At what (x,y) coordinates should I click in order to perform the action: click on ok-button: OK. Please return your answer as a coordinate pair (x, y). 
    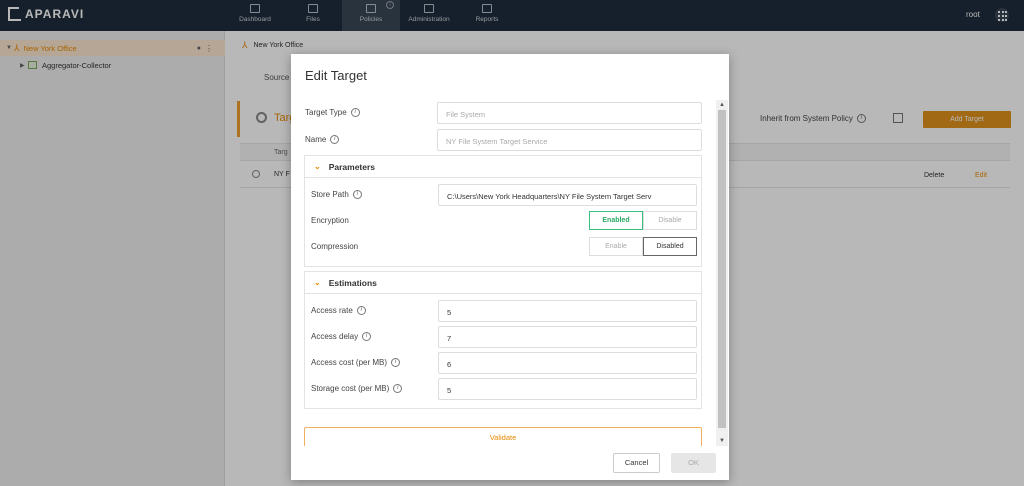
    Looking at the image, I should click on (693, 463).